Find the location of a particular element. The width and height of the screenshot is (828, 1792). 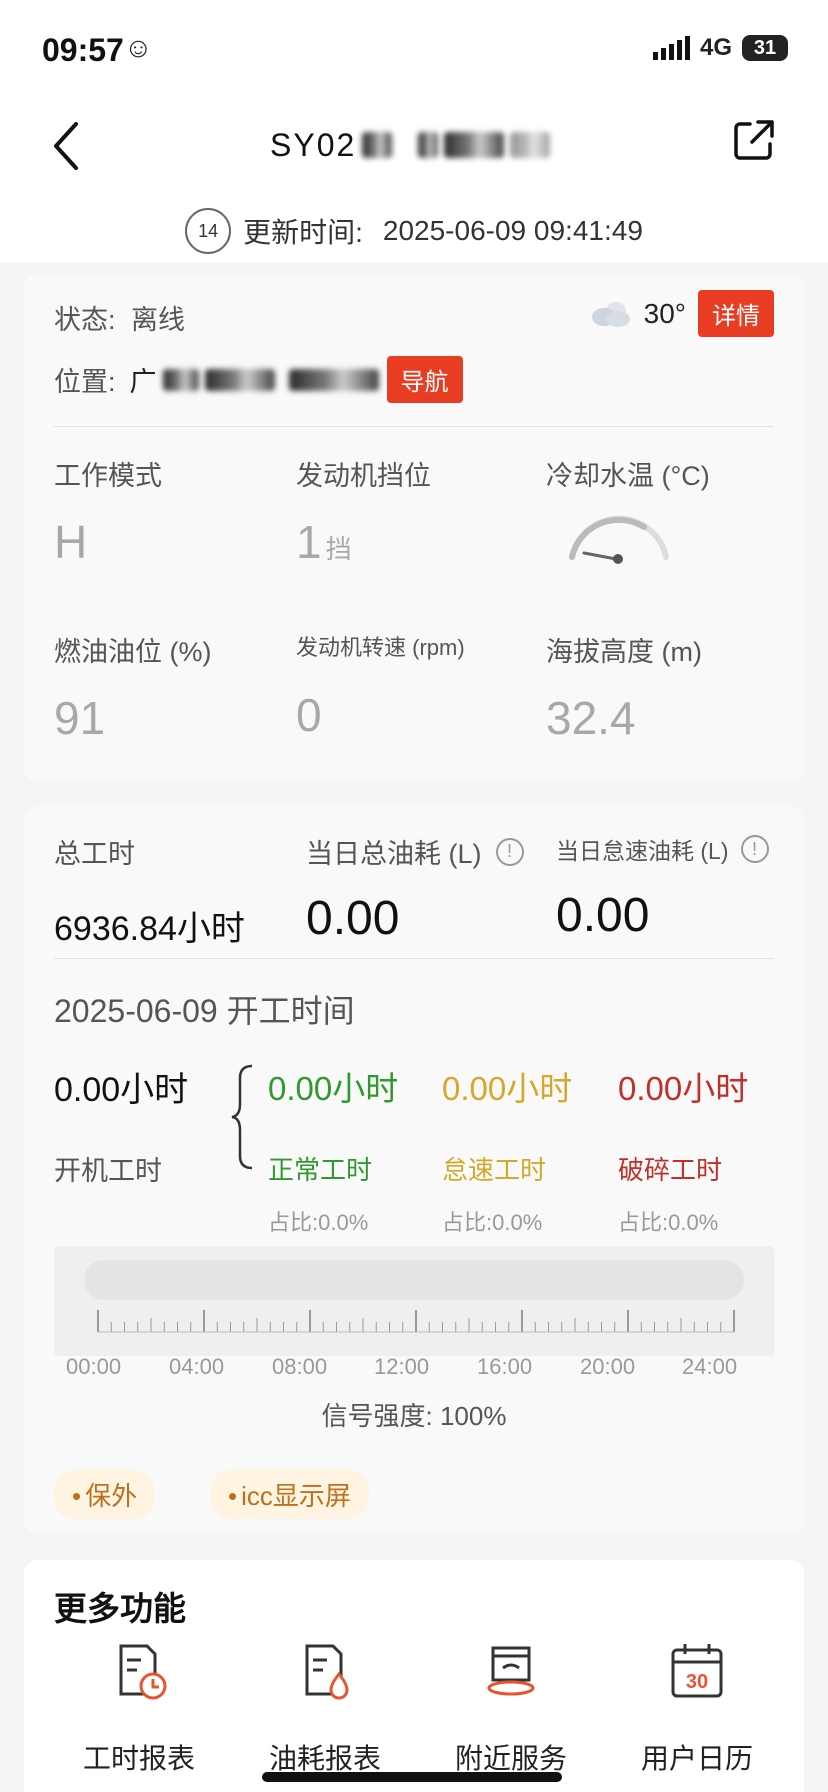

update-label: 更新时间: is located at coordinates (303, 232).